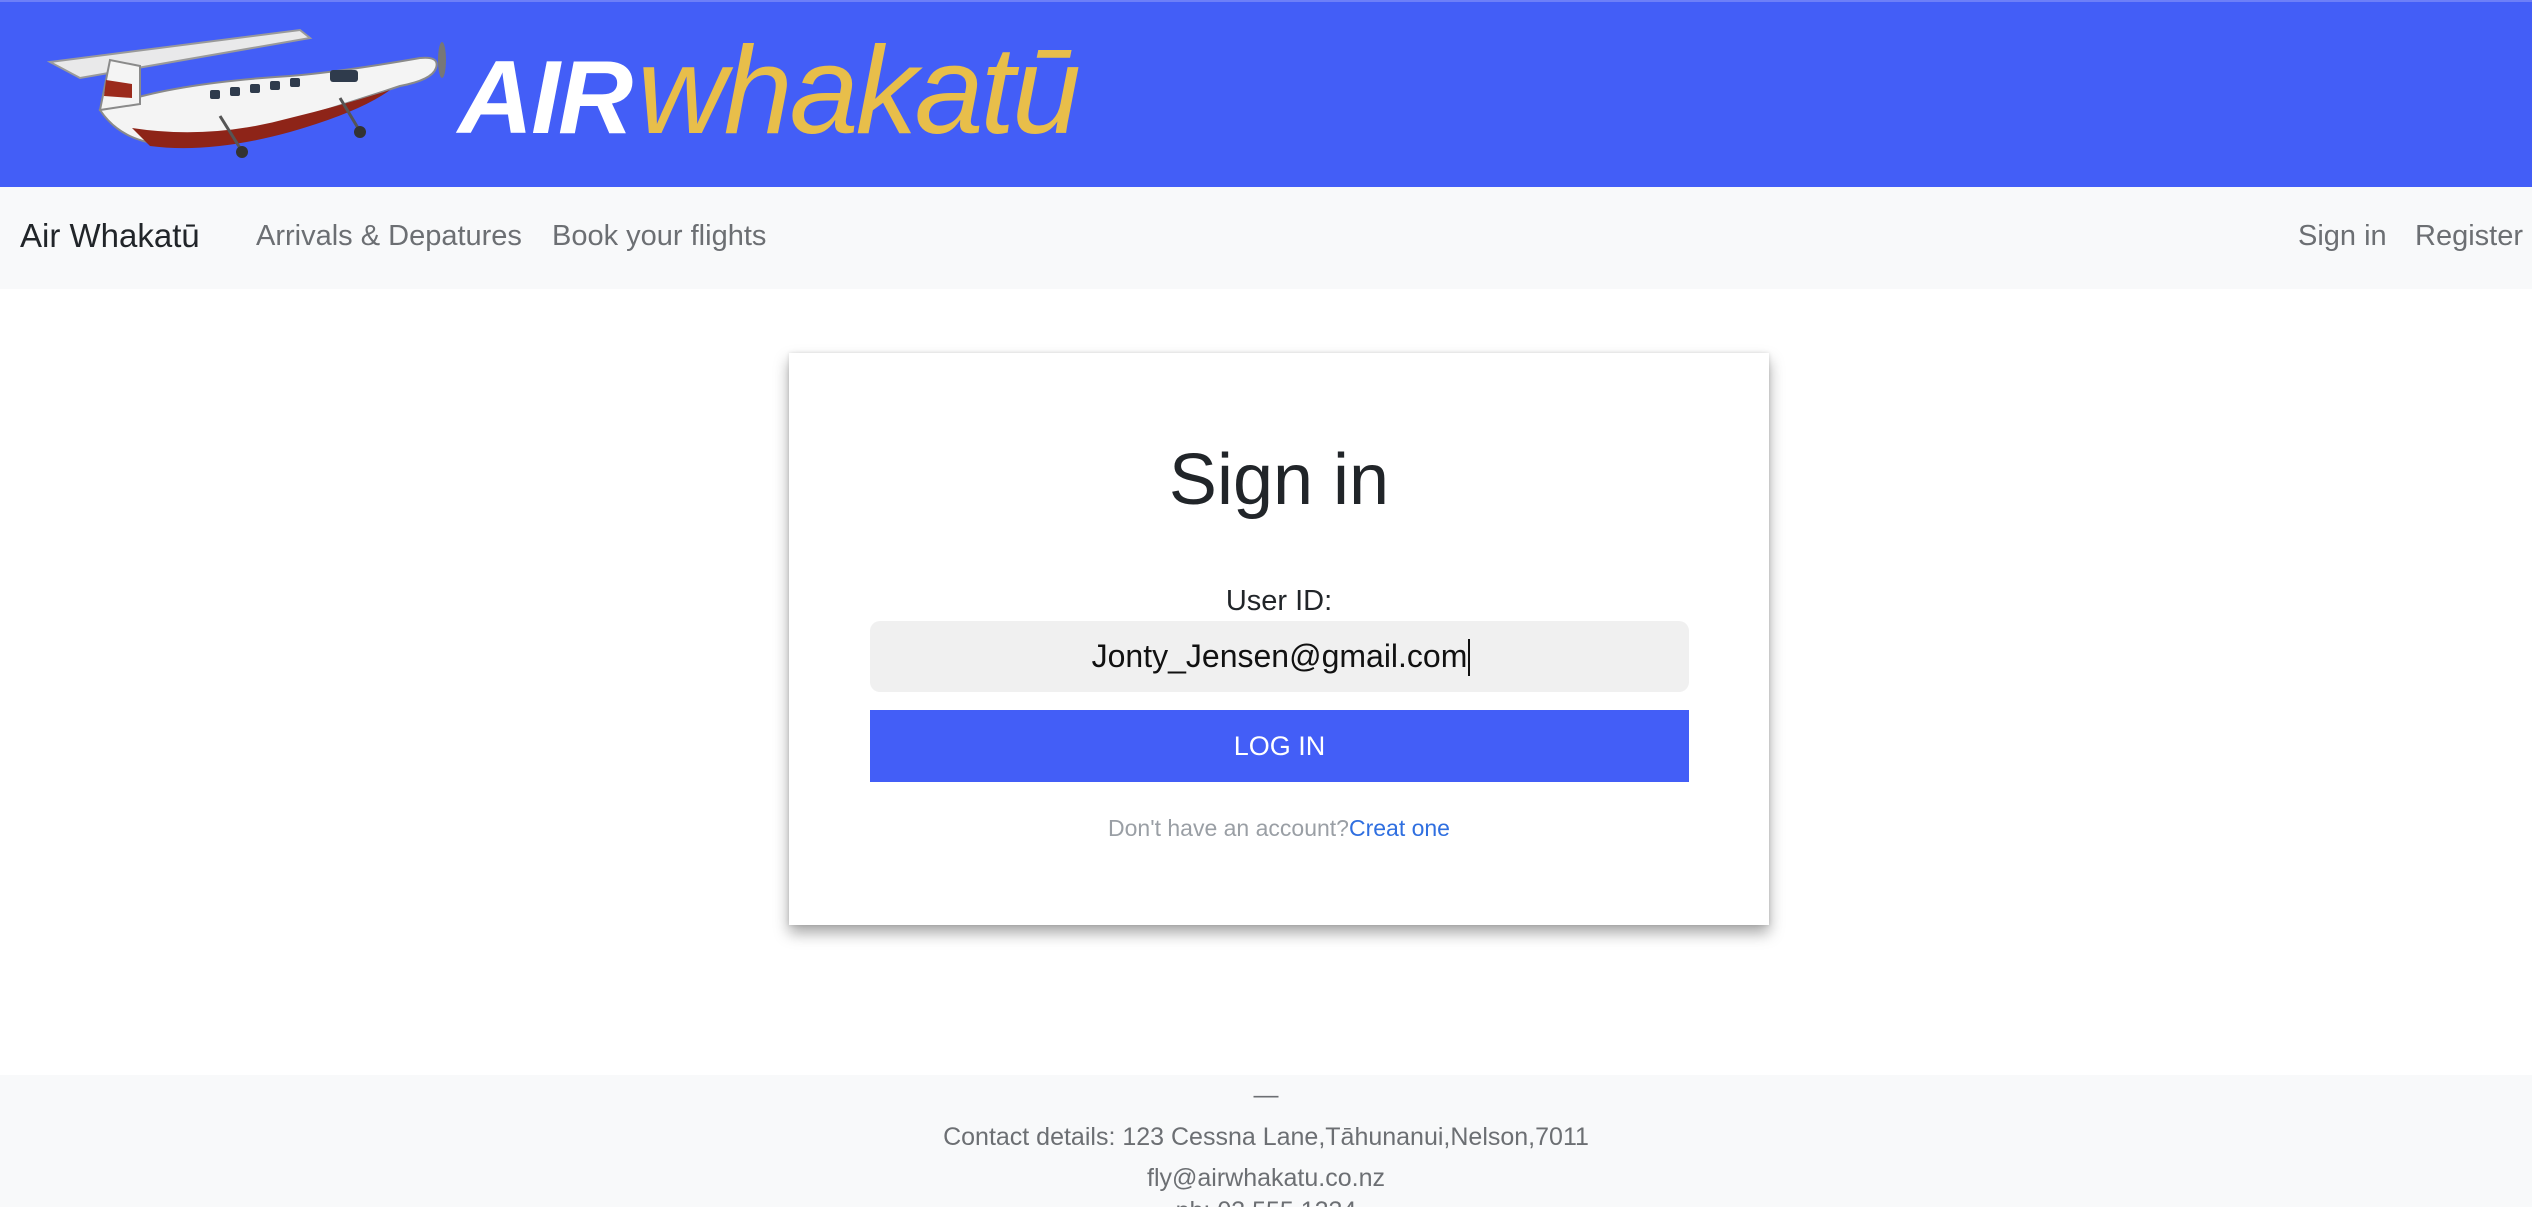  I want to click on airplane-logo-icon, so click(246, 93).